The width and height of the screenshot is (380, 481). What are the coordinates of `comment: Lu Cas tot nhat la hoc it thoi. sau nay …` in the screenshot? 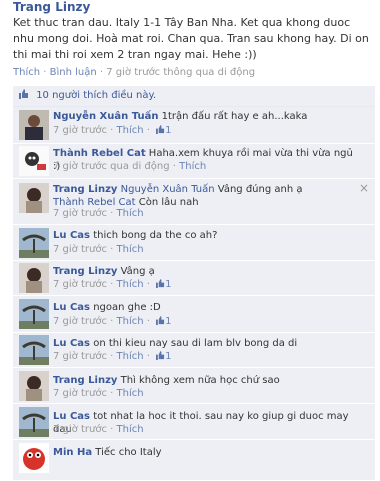 It's located at (194, 422).